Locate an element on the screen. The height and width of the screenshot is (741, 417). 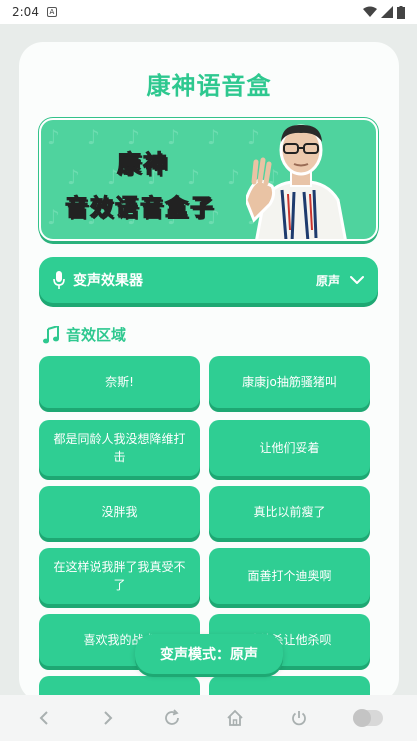
home-button is located at coordinates (235, 718).